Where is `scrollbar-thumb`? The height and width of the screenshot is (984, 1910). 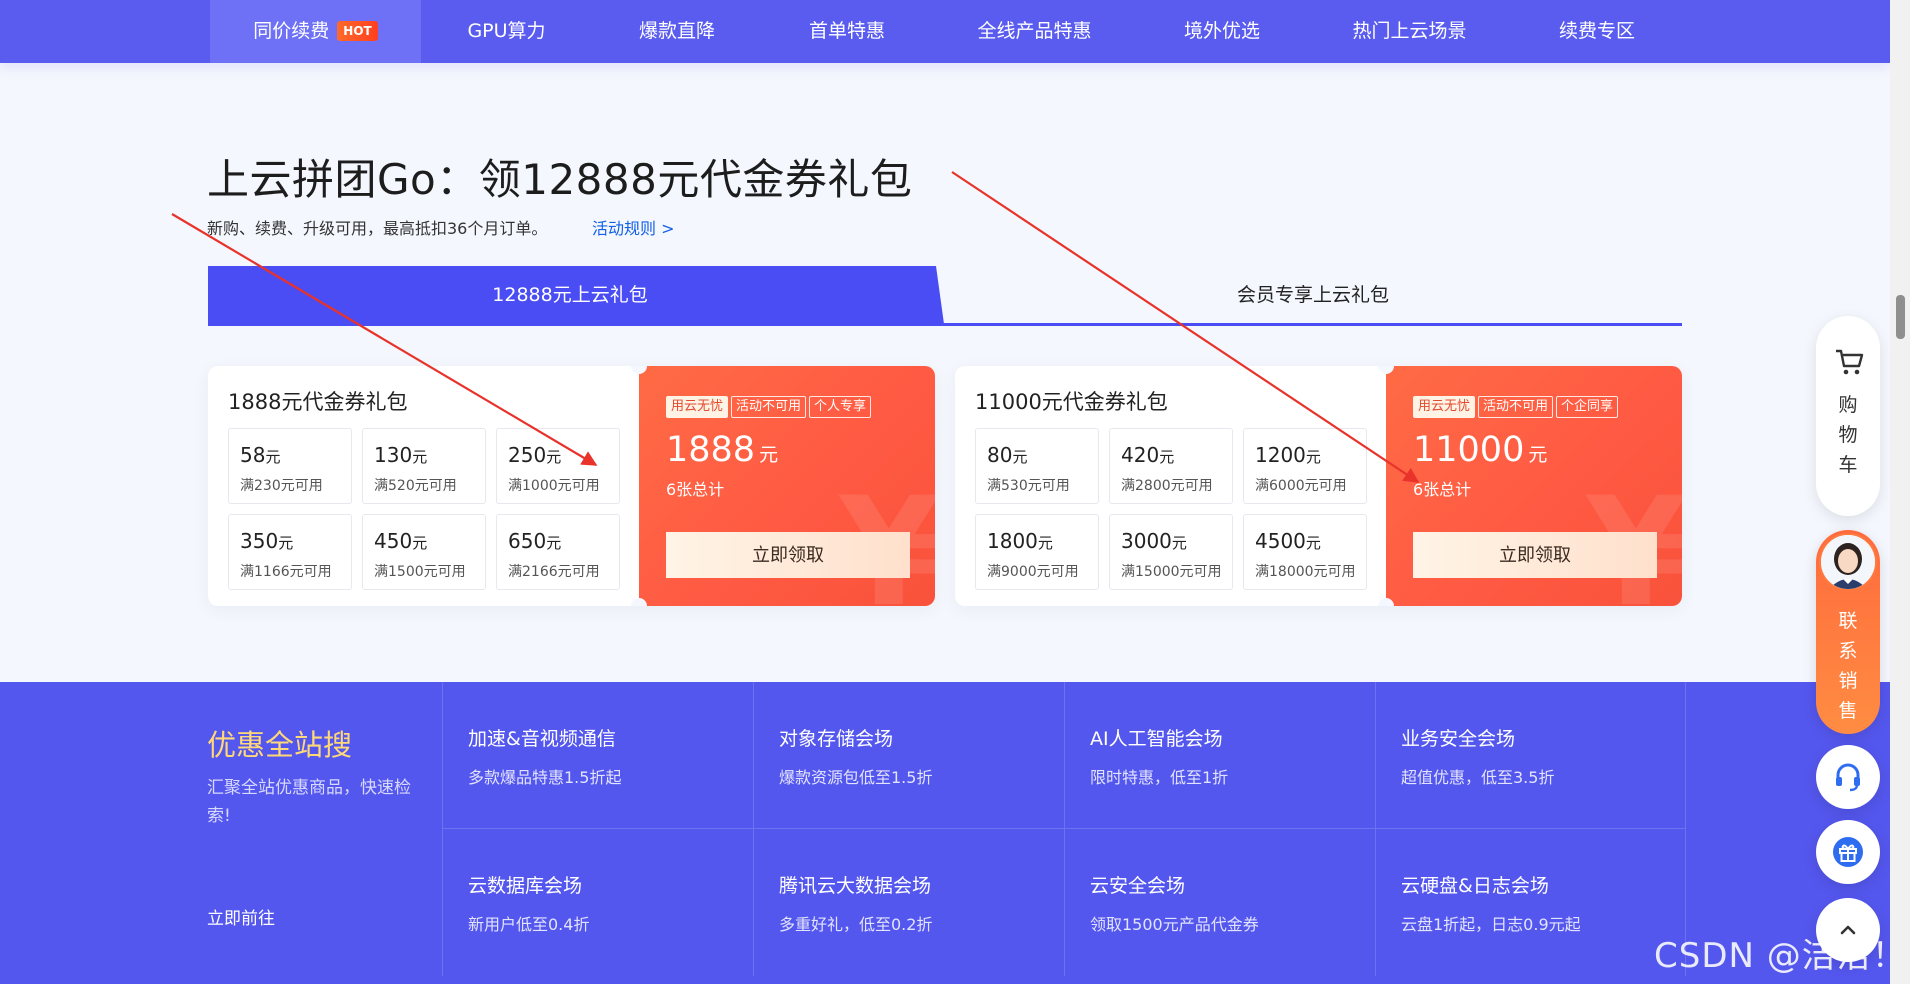
scrollbar-thumb is located at coordinates (1900, 317).